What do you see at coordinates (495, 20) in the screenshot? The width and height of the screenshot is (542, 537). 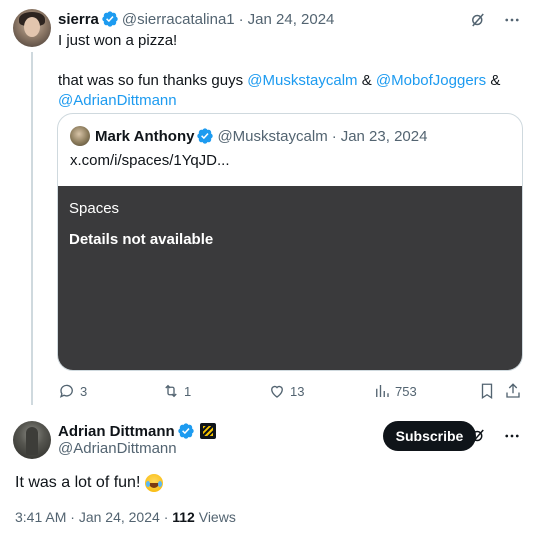 I see `tweet-top-actions` at bounding box center [495, 20].